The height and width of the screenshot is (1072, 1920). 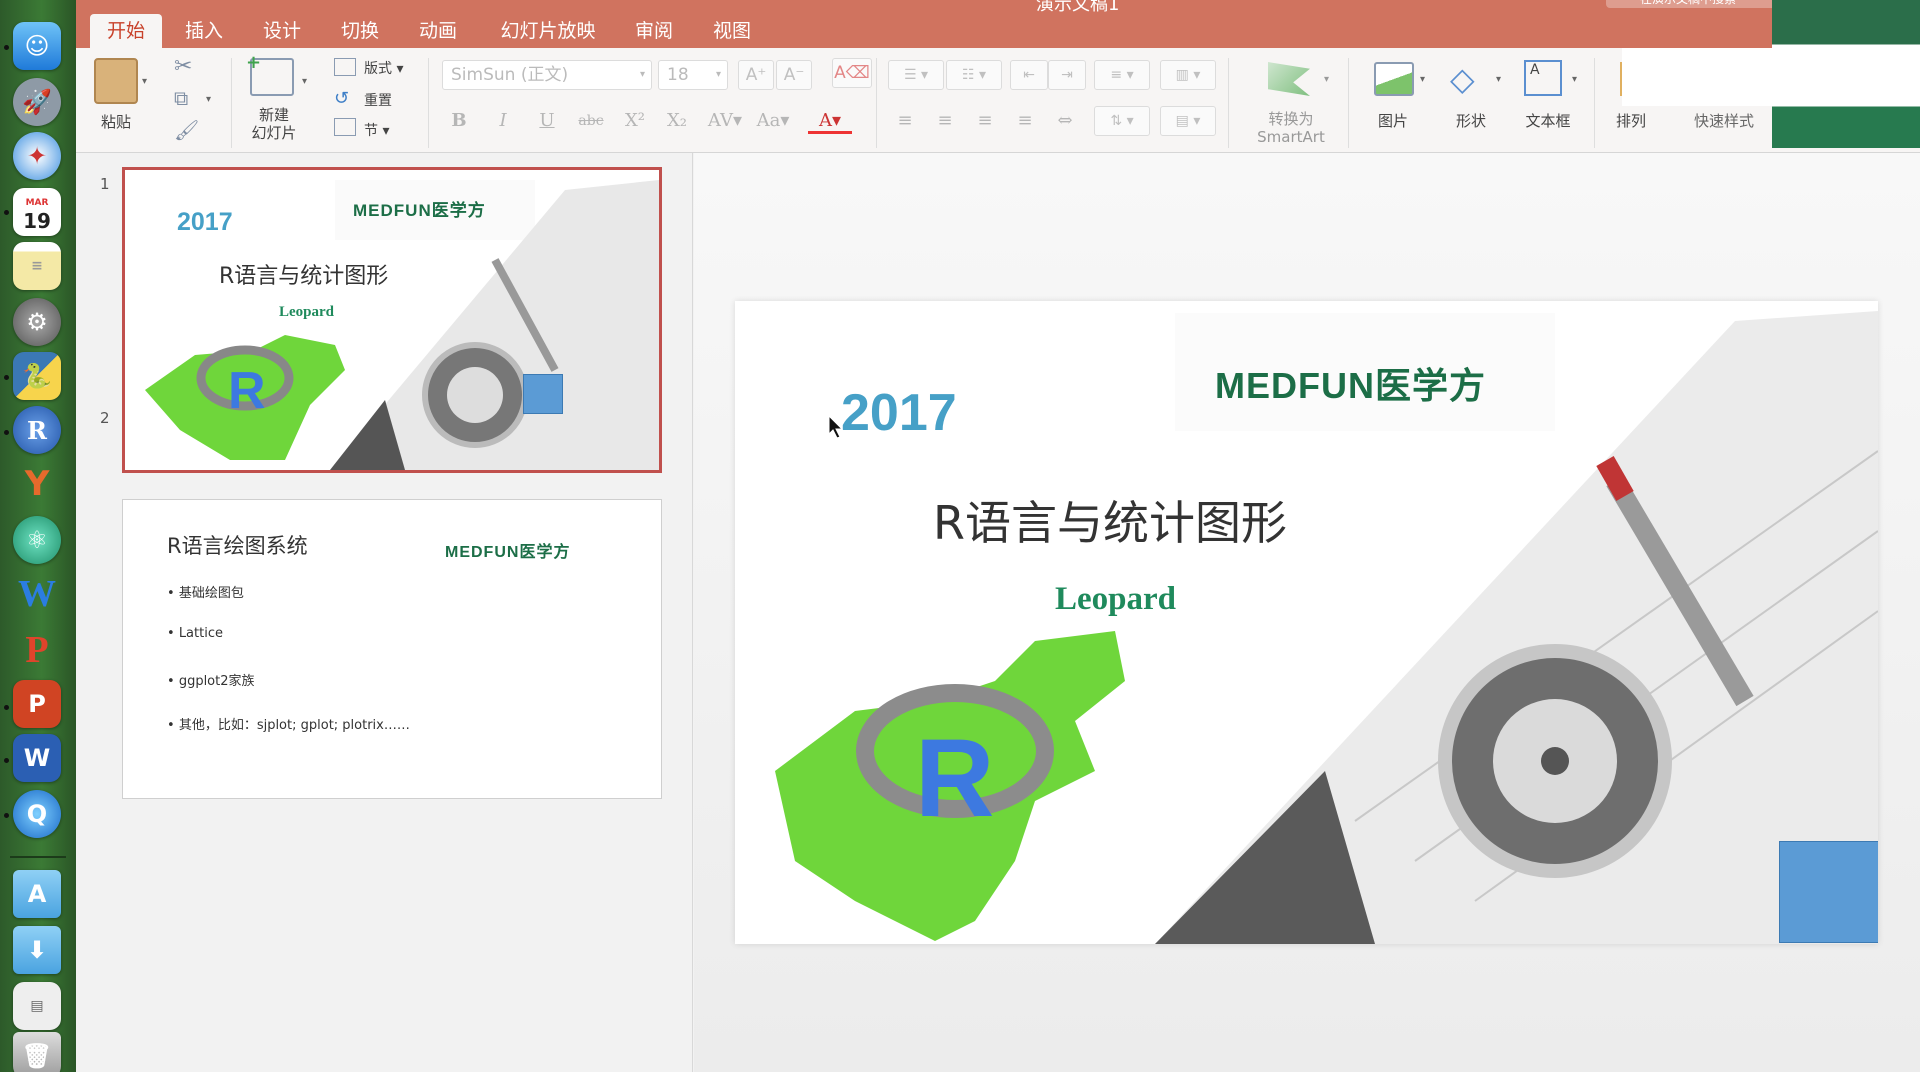 What do you see at coordinates (392, 320) in the screenshot?
I see `slide-thumbnail-1: MEDFUN医学方 2017 R语言与统计图形 Leopard R` at bounding box center [392, 320].